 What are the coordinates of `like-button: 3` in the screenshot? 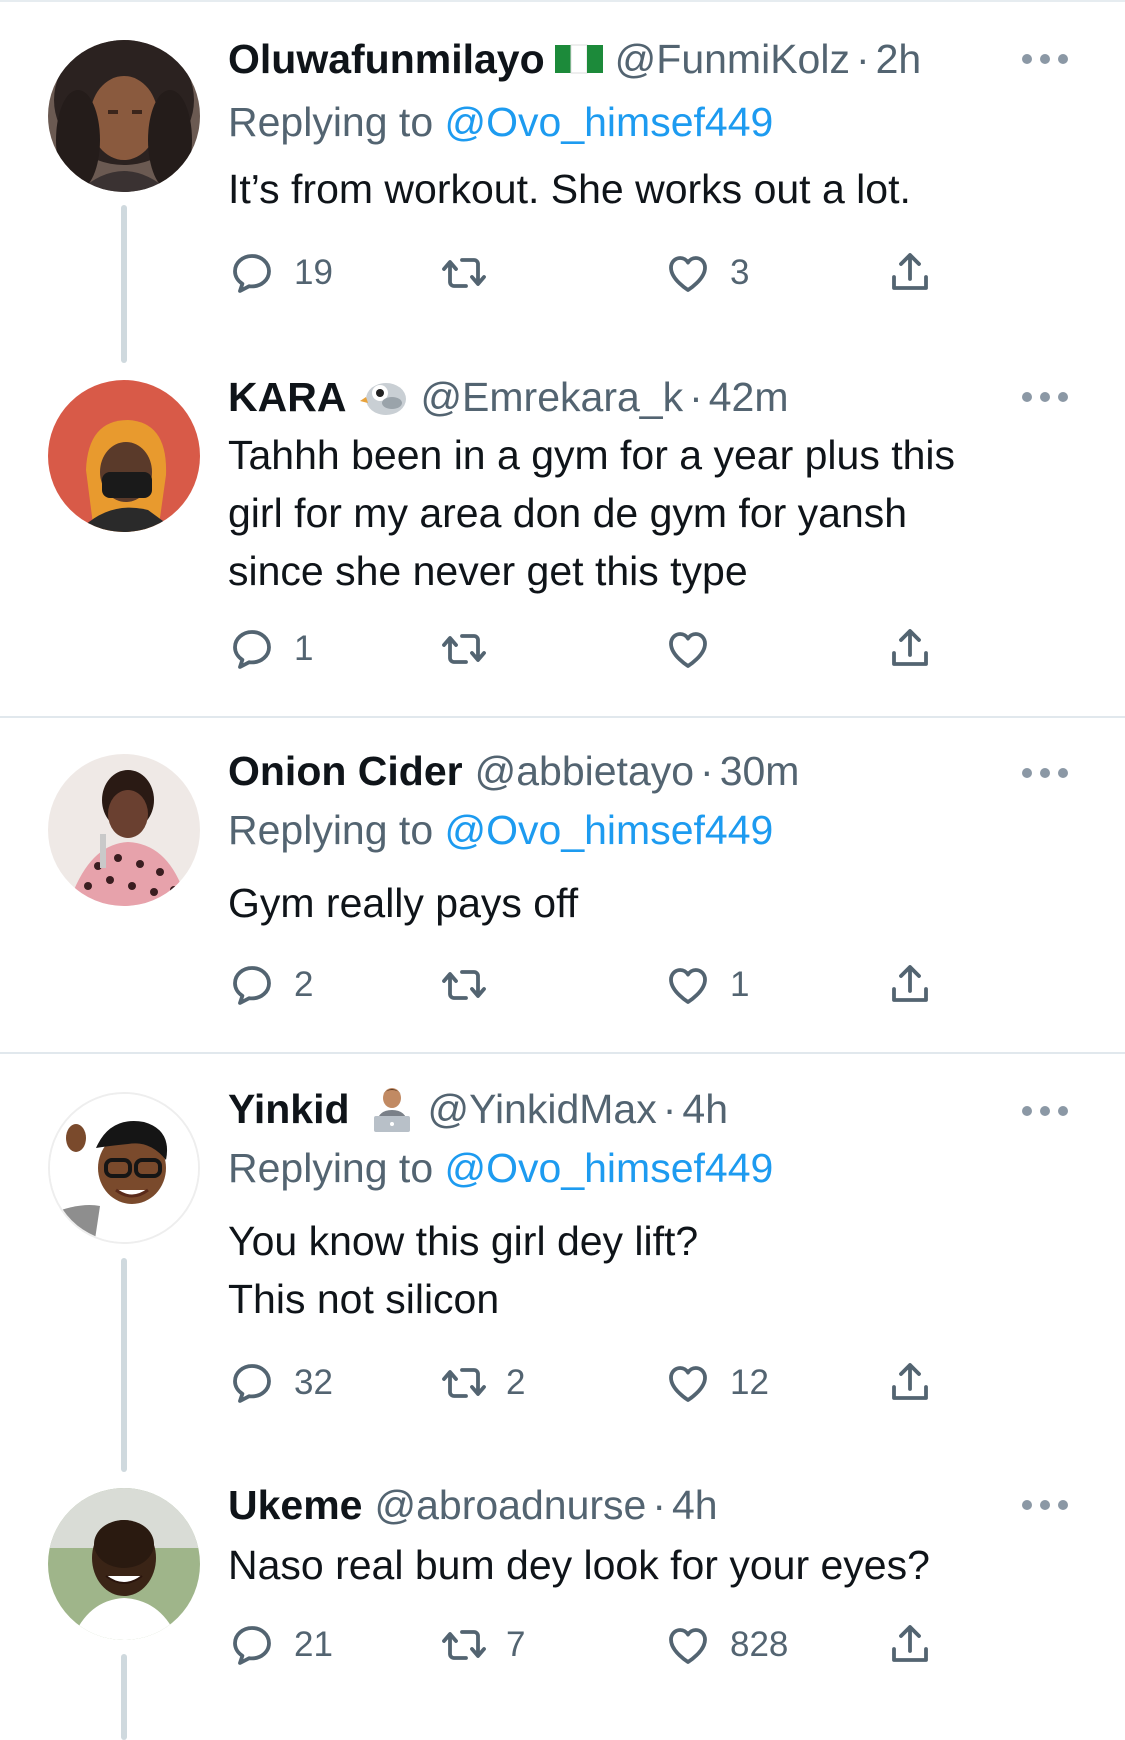 It's located at (706, 273).